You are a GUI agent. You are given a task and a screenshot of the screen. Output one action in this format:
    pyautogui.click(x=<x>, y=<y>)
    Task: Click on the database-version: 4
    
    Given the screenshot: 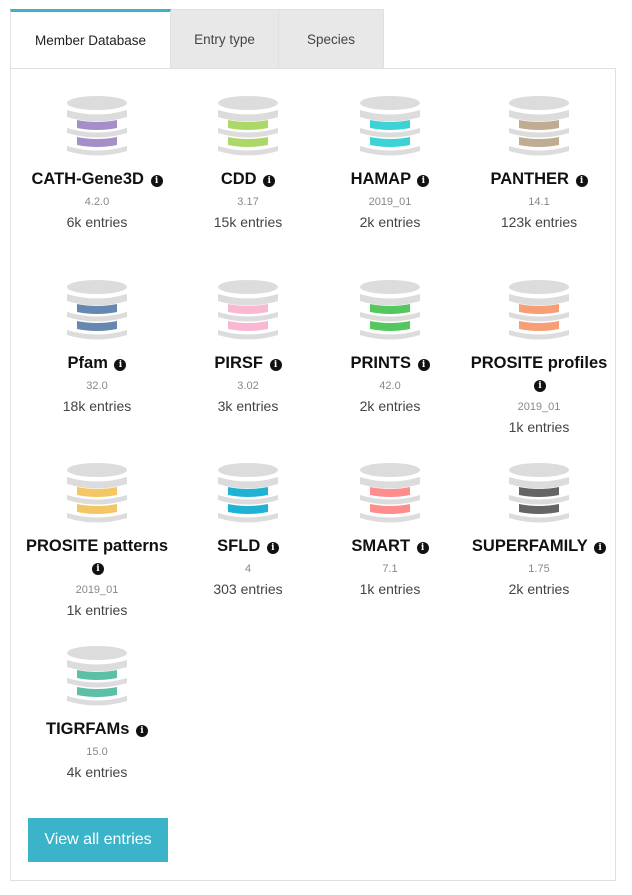 What is the action you would take?
    pyautogui.click(x=248, y=569)
    